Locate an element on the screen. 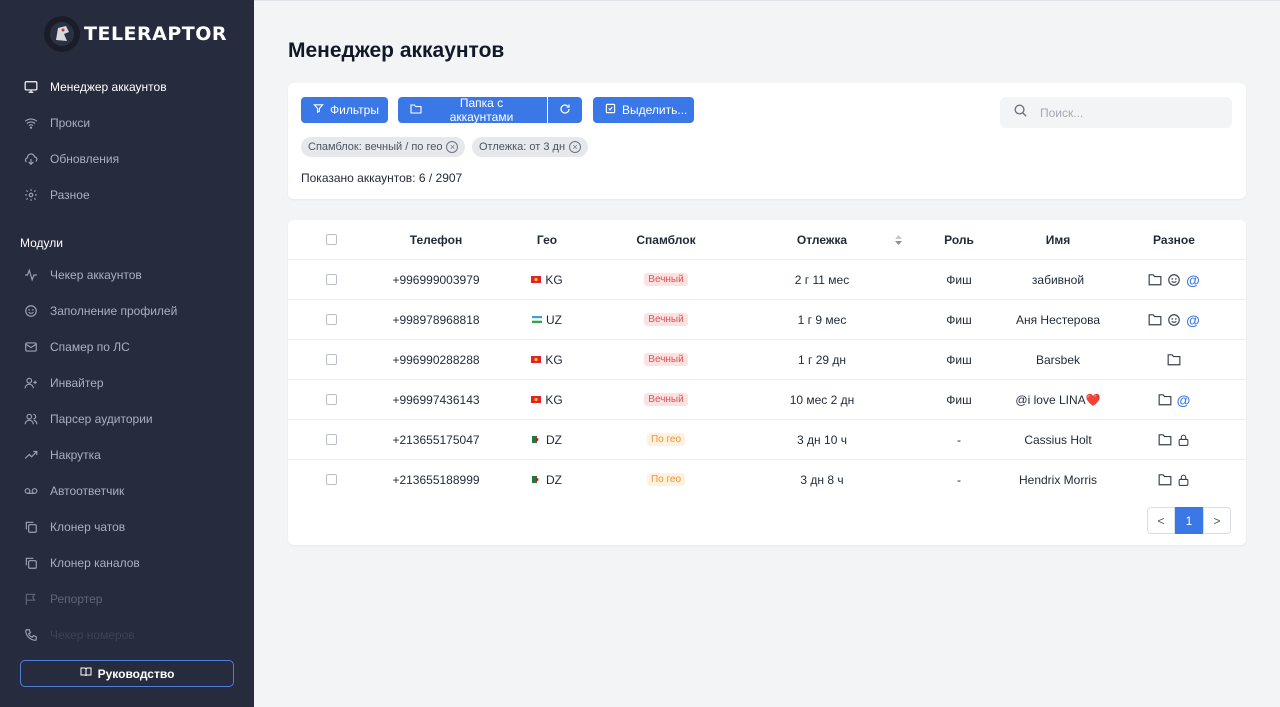  monitor-icon is located at coordinates (31, 87).